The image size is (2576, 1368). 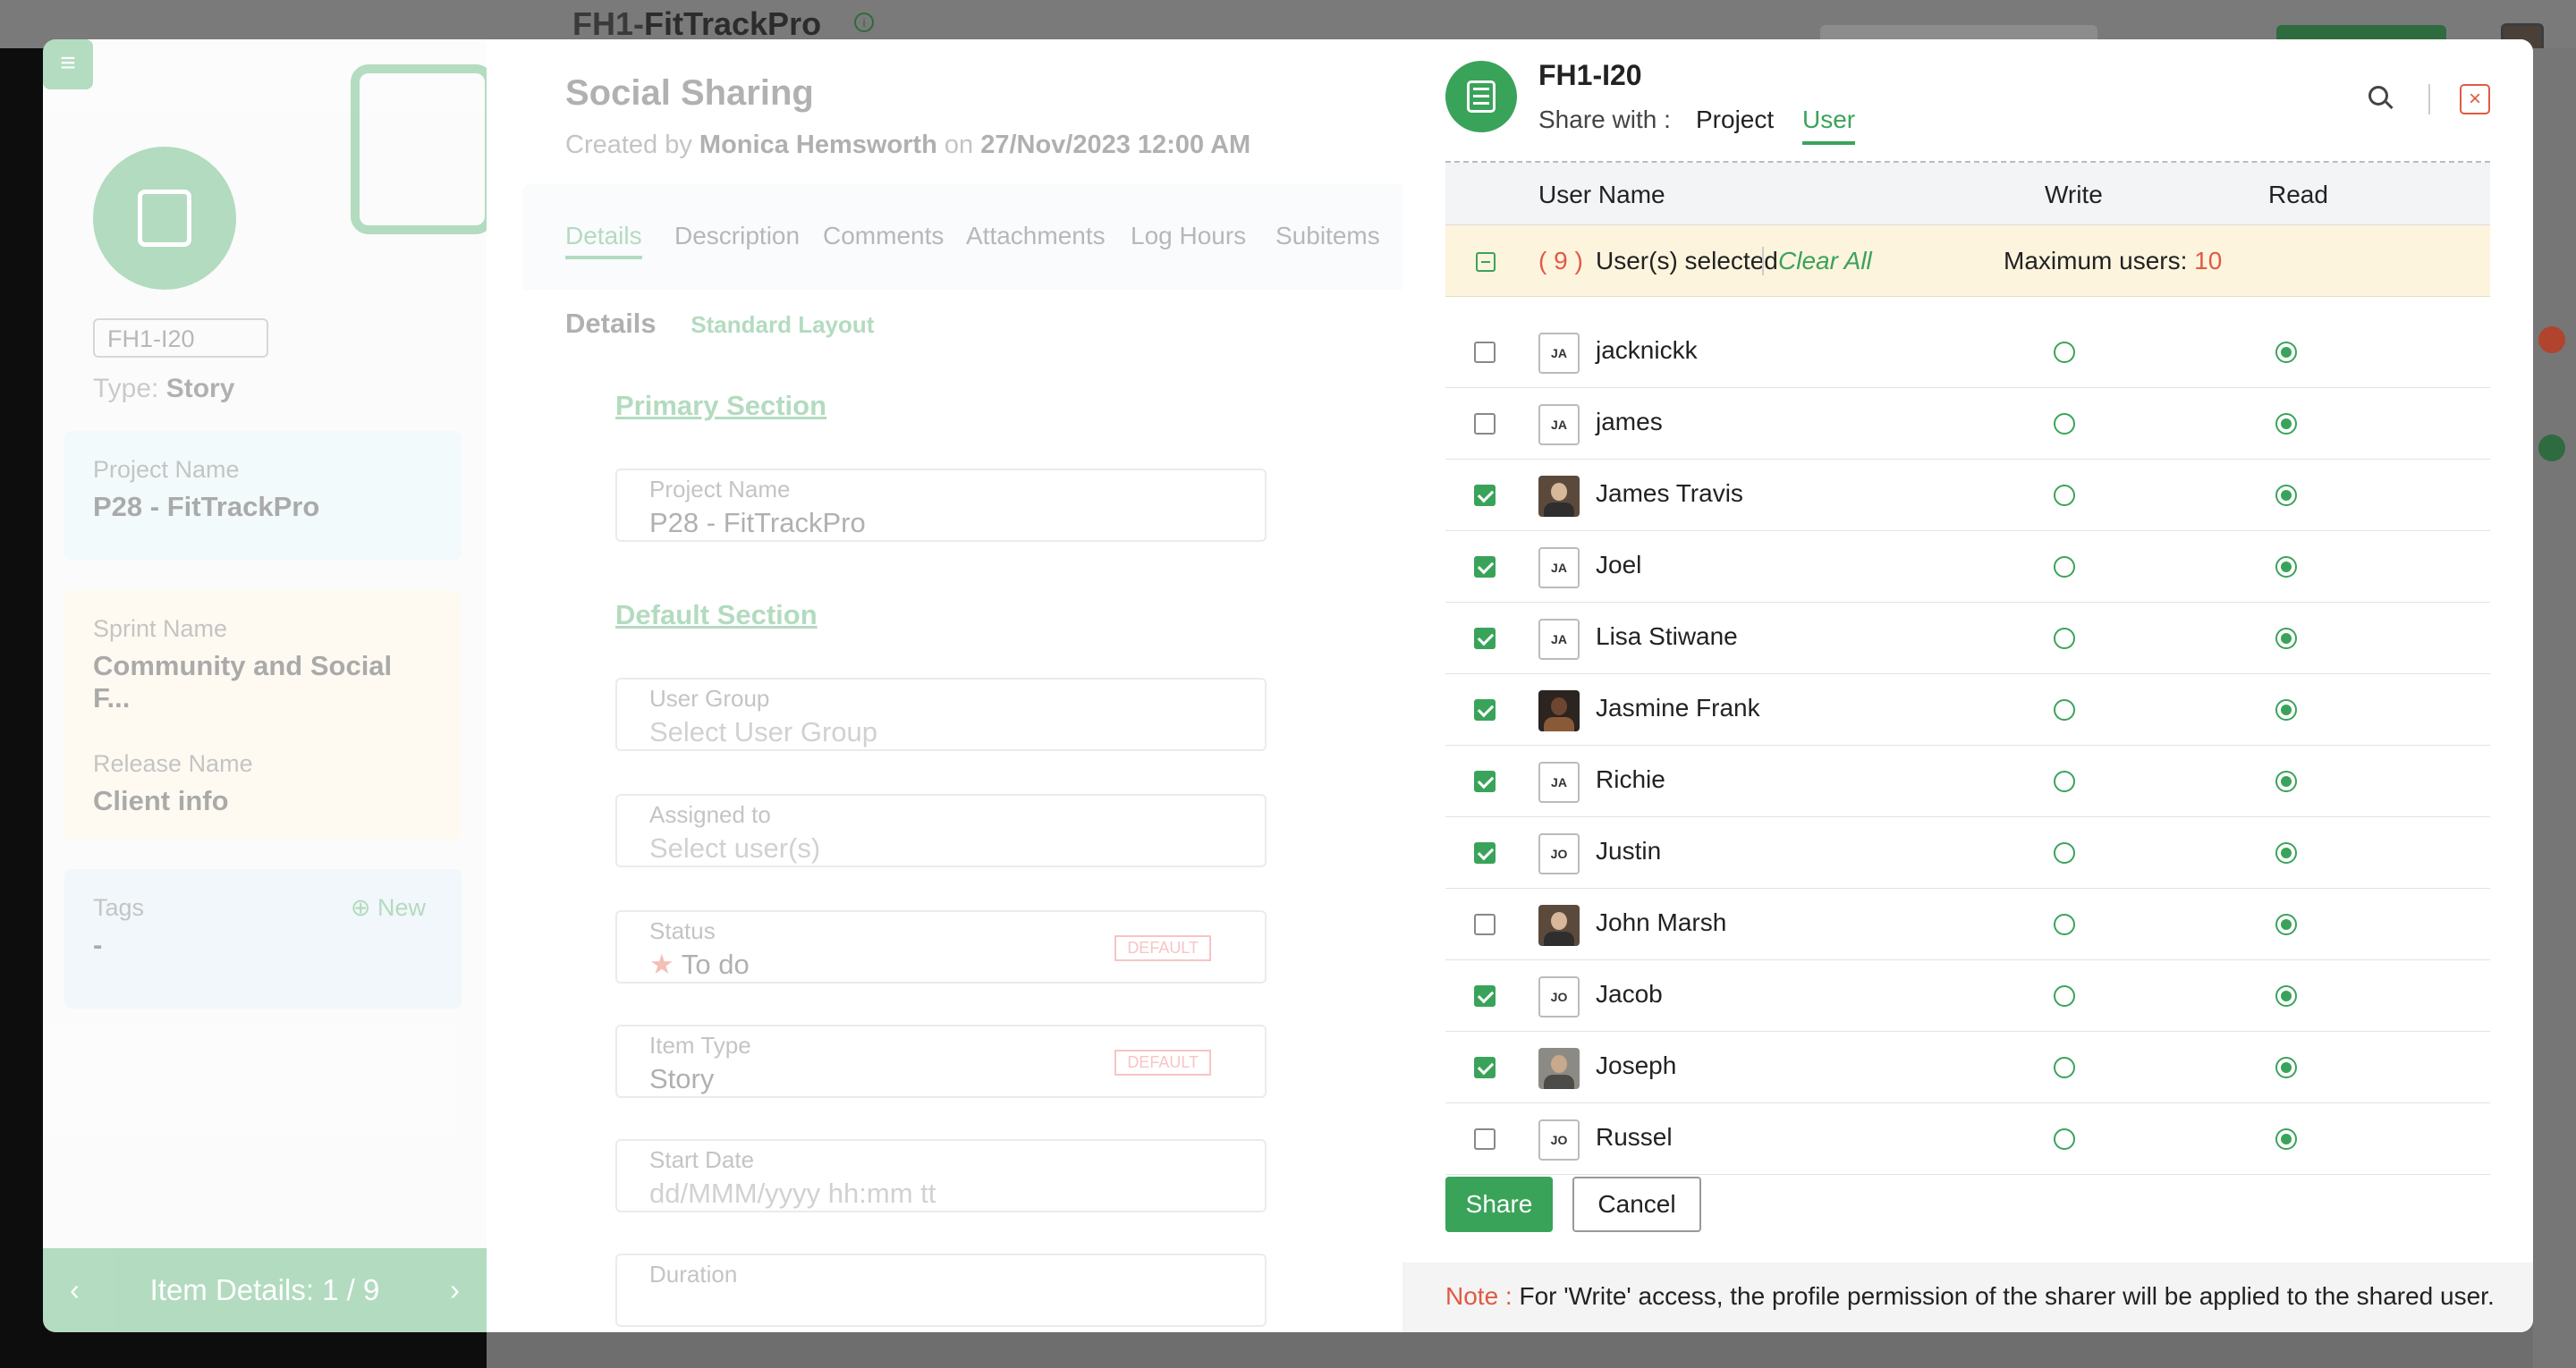 I want to click on prev-item-icon: ‹, so click(x=75, y=1290).